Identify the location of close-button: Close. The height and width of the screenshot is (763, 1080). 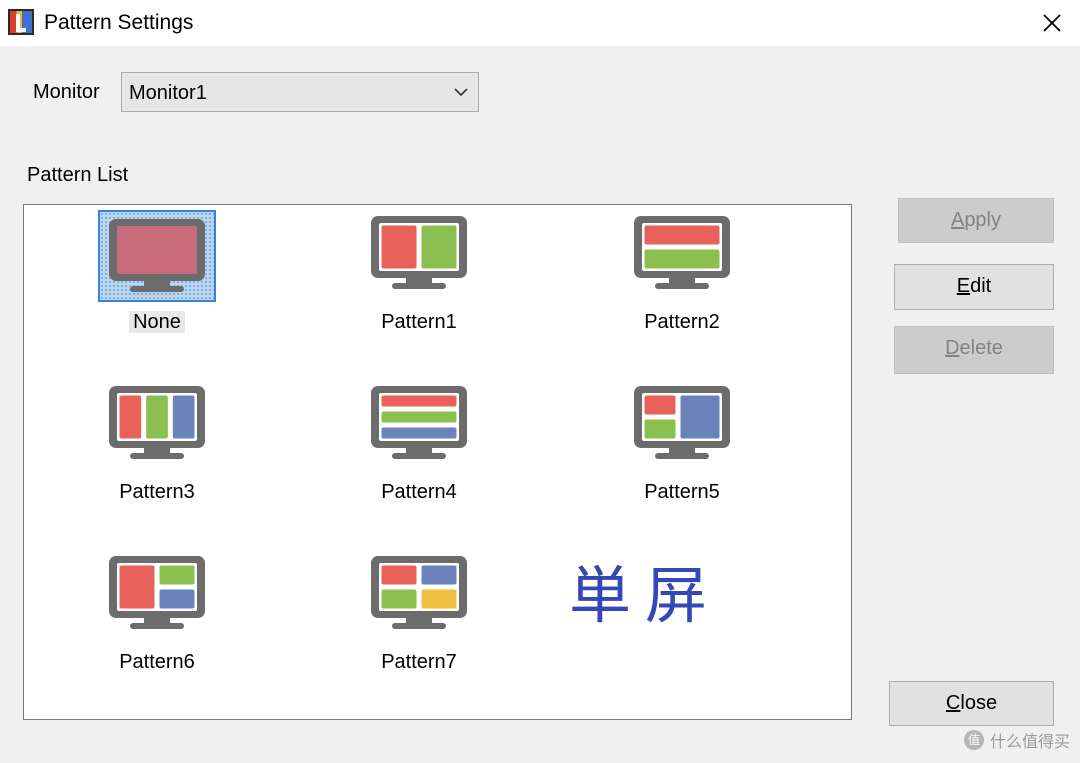
(971, 703).